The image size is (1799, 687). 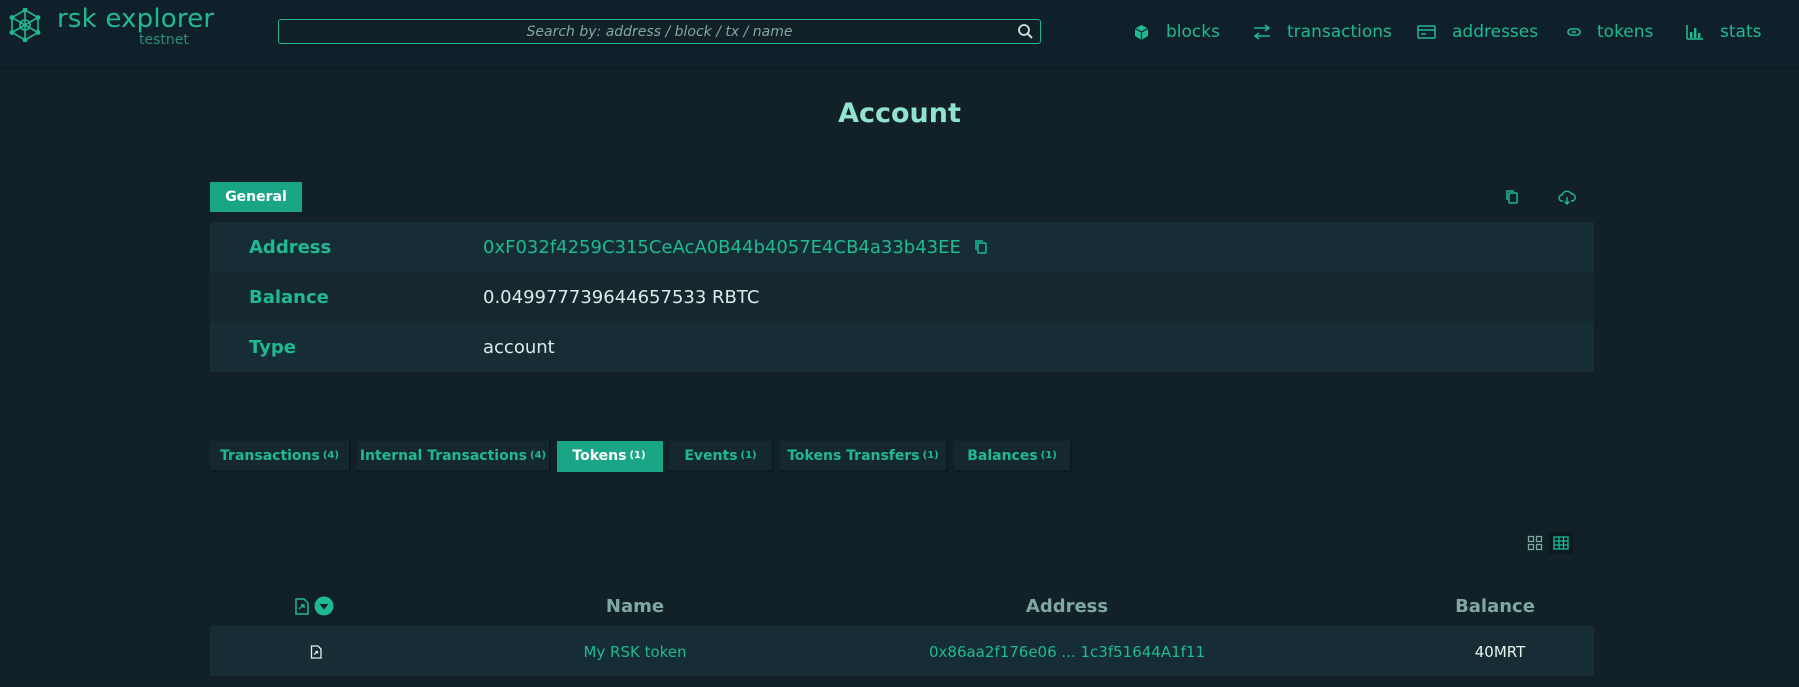 What do you see at coordinates (1025, 31) in the screenshot?
I see `search-icon` at bounding box center [1025, 31].